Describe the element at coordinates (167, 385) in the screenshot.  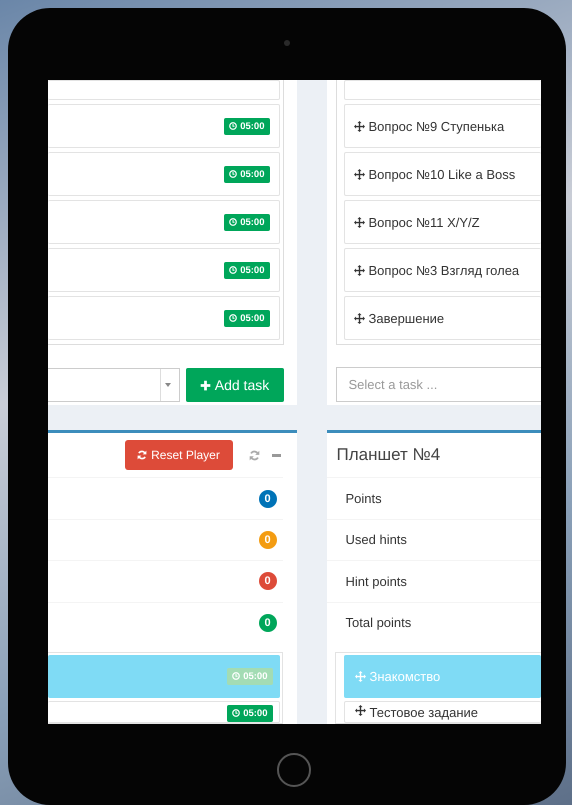
I see `caret-icon` at that location.